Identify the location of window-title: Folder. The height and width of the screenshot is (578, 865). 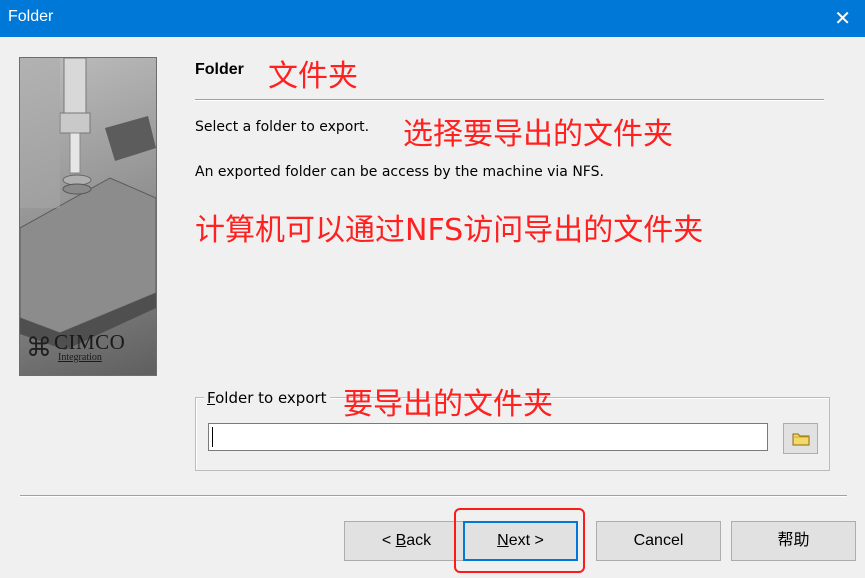
(31, 16).